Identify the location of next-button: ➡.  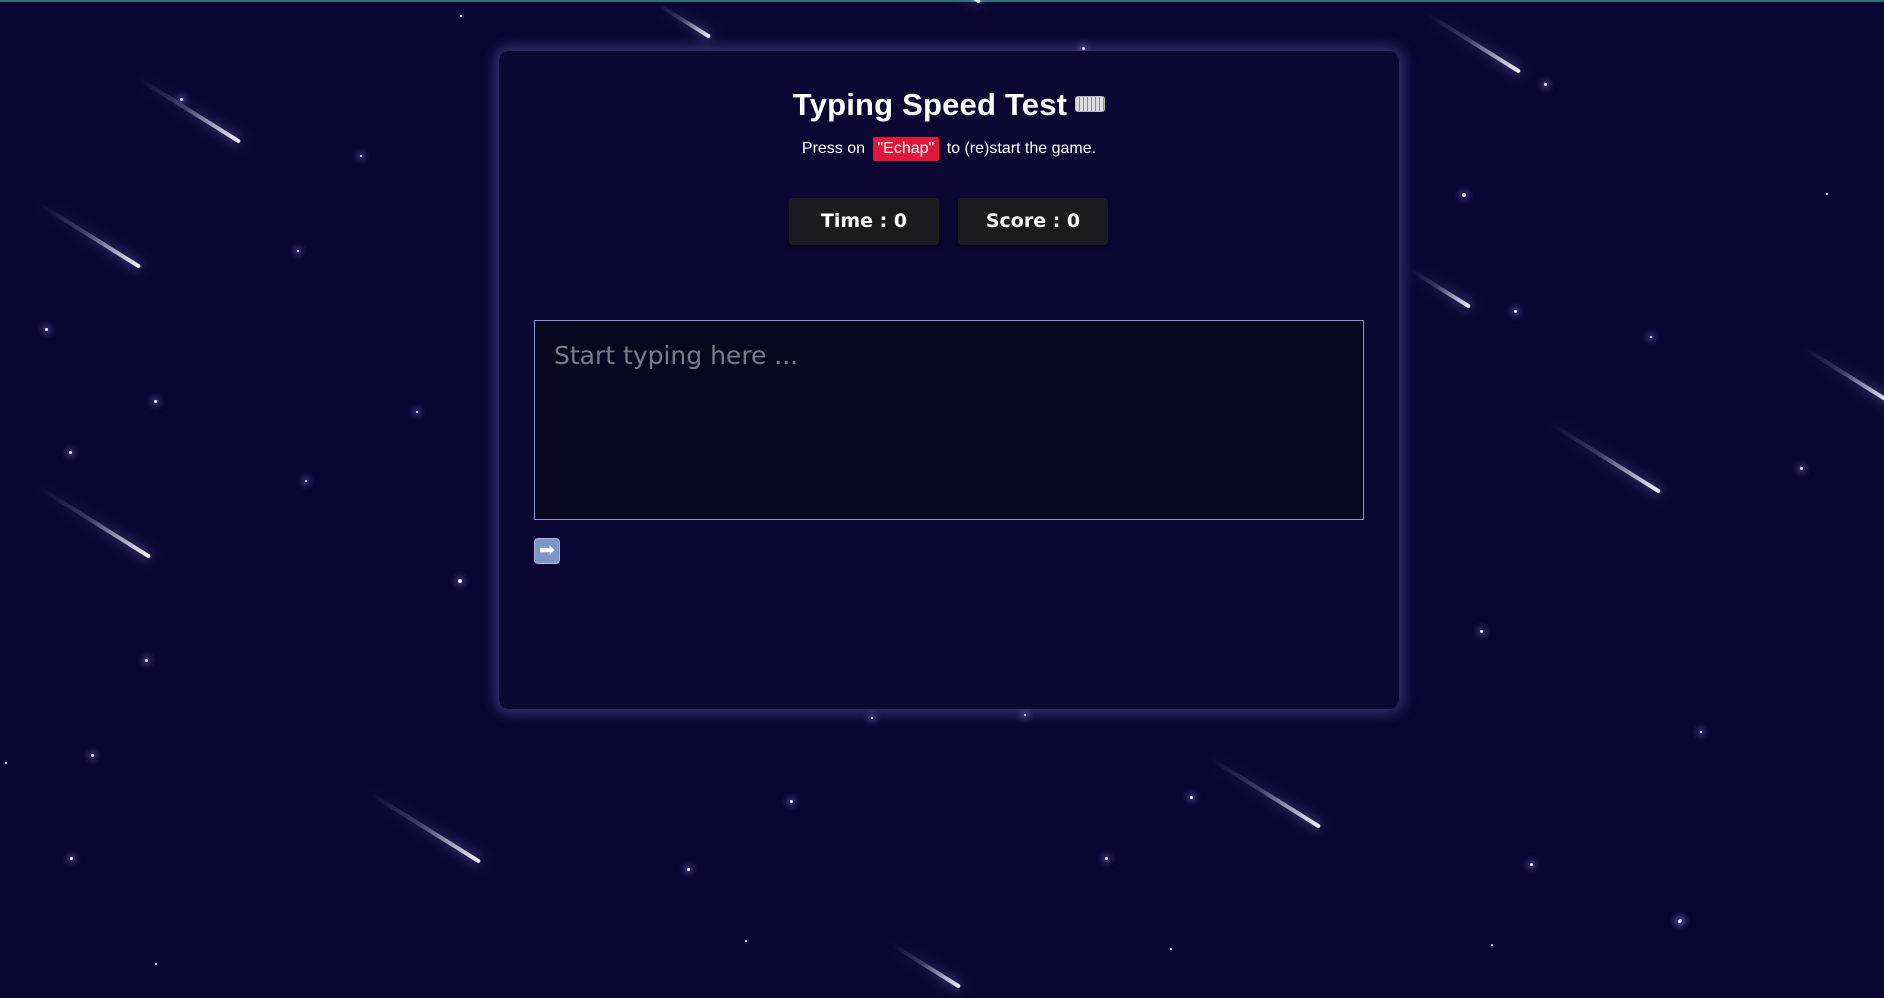
(547, 551).